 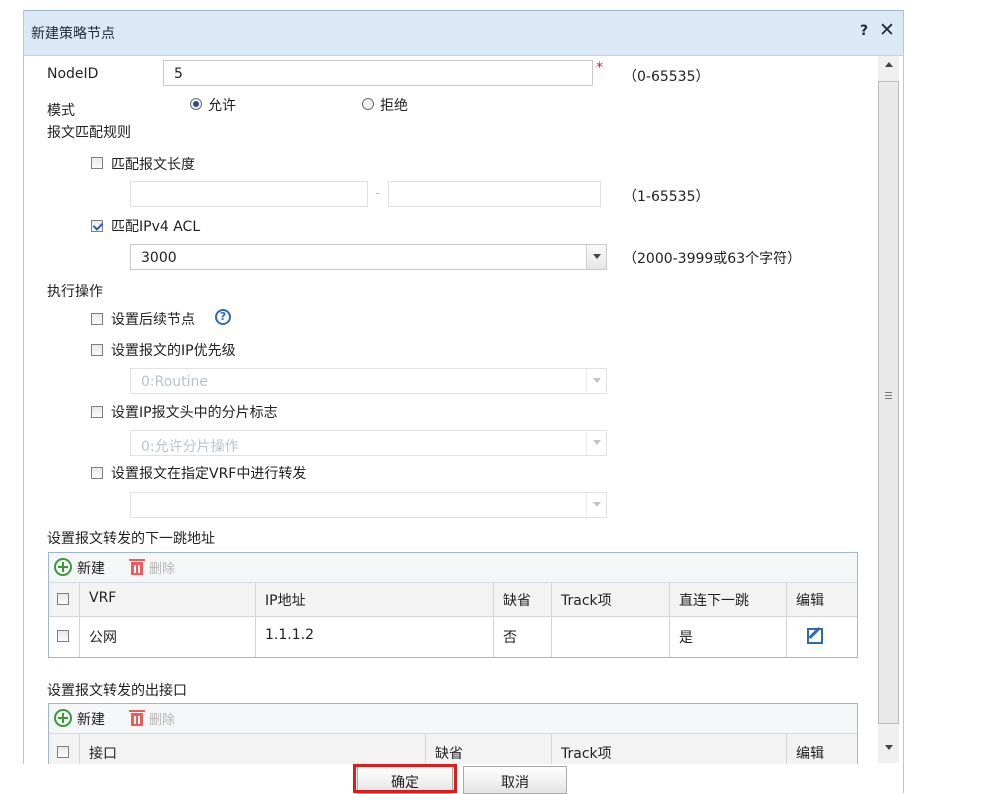 I want to click on length-range-hint: （1-65535）, so click(x=666, y=197).